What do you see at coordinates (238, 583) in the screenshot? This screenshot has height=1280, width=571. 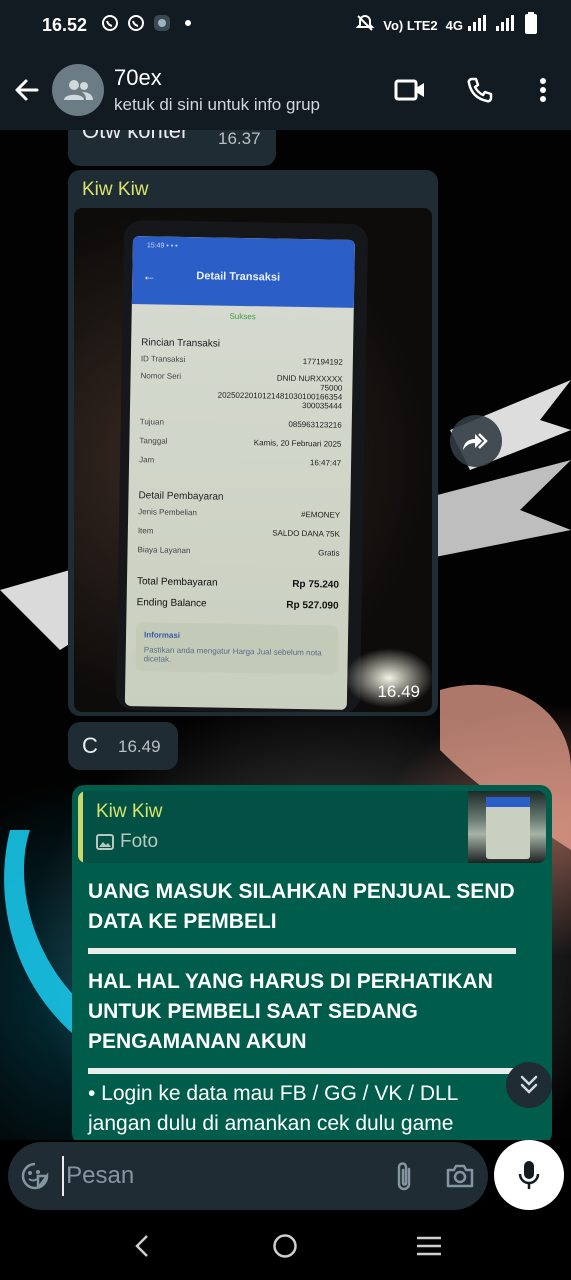 I see `photo-total-row: Total Pembayaran Rp 75.240` at bounding box center [238, 583].